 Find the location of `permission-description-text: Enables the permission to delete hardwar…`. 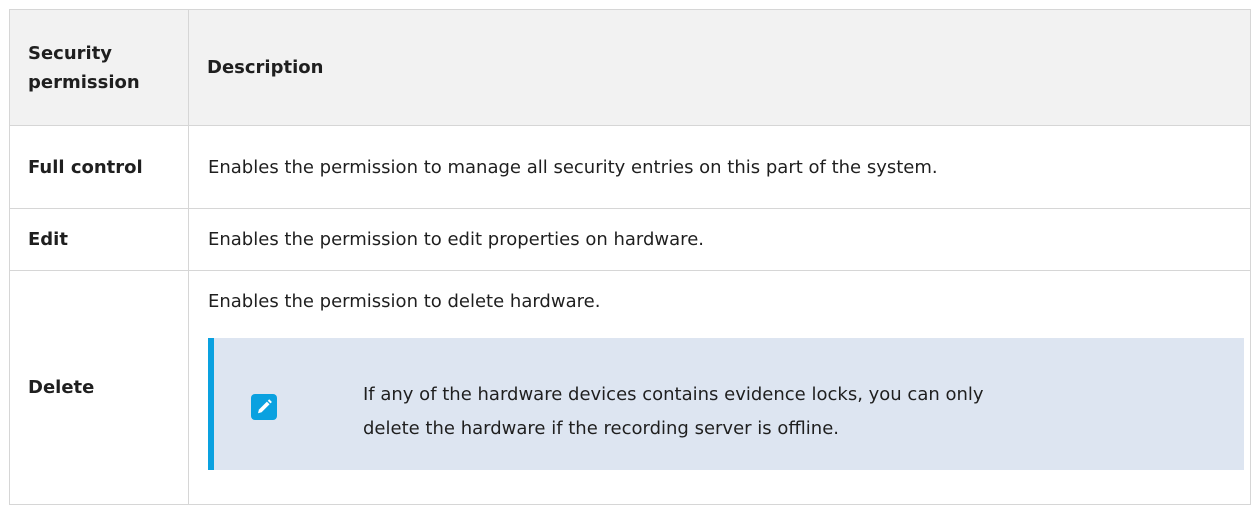

permission-description-text: Enables the permission to delete hardwar… is located at coordinates (404, 301).